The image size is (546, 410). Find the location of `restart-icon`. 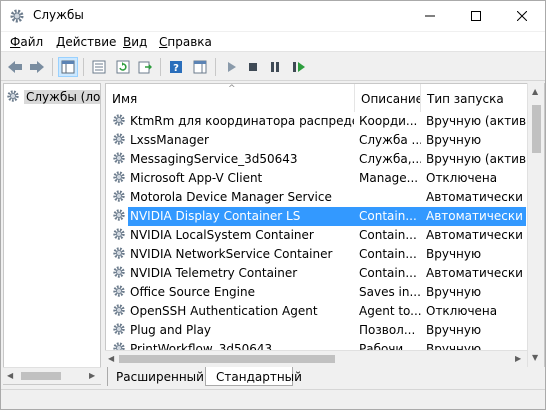

restart-icon is located at coordinates (299, 67).